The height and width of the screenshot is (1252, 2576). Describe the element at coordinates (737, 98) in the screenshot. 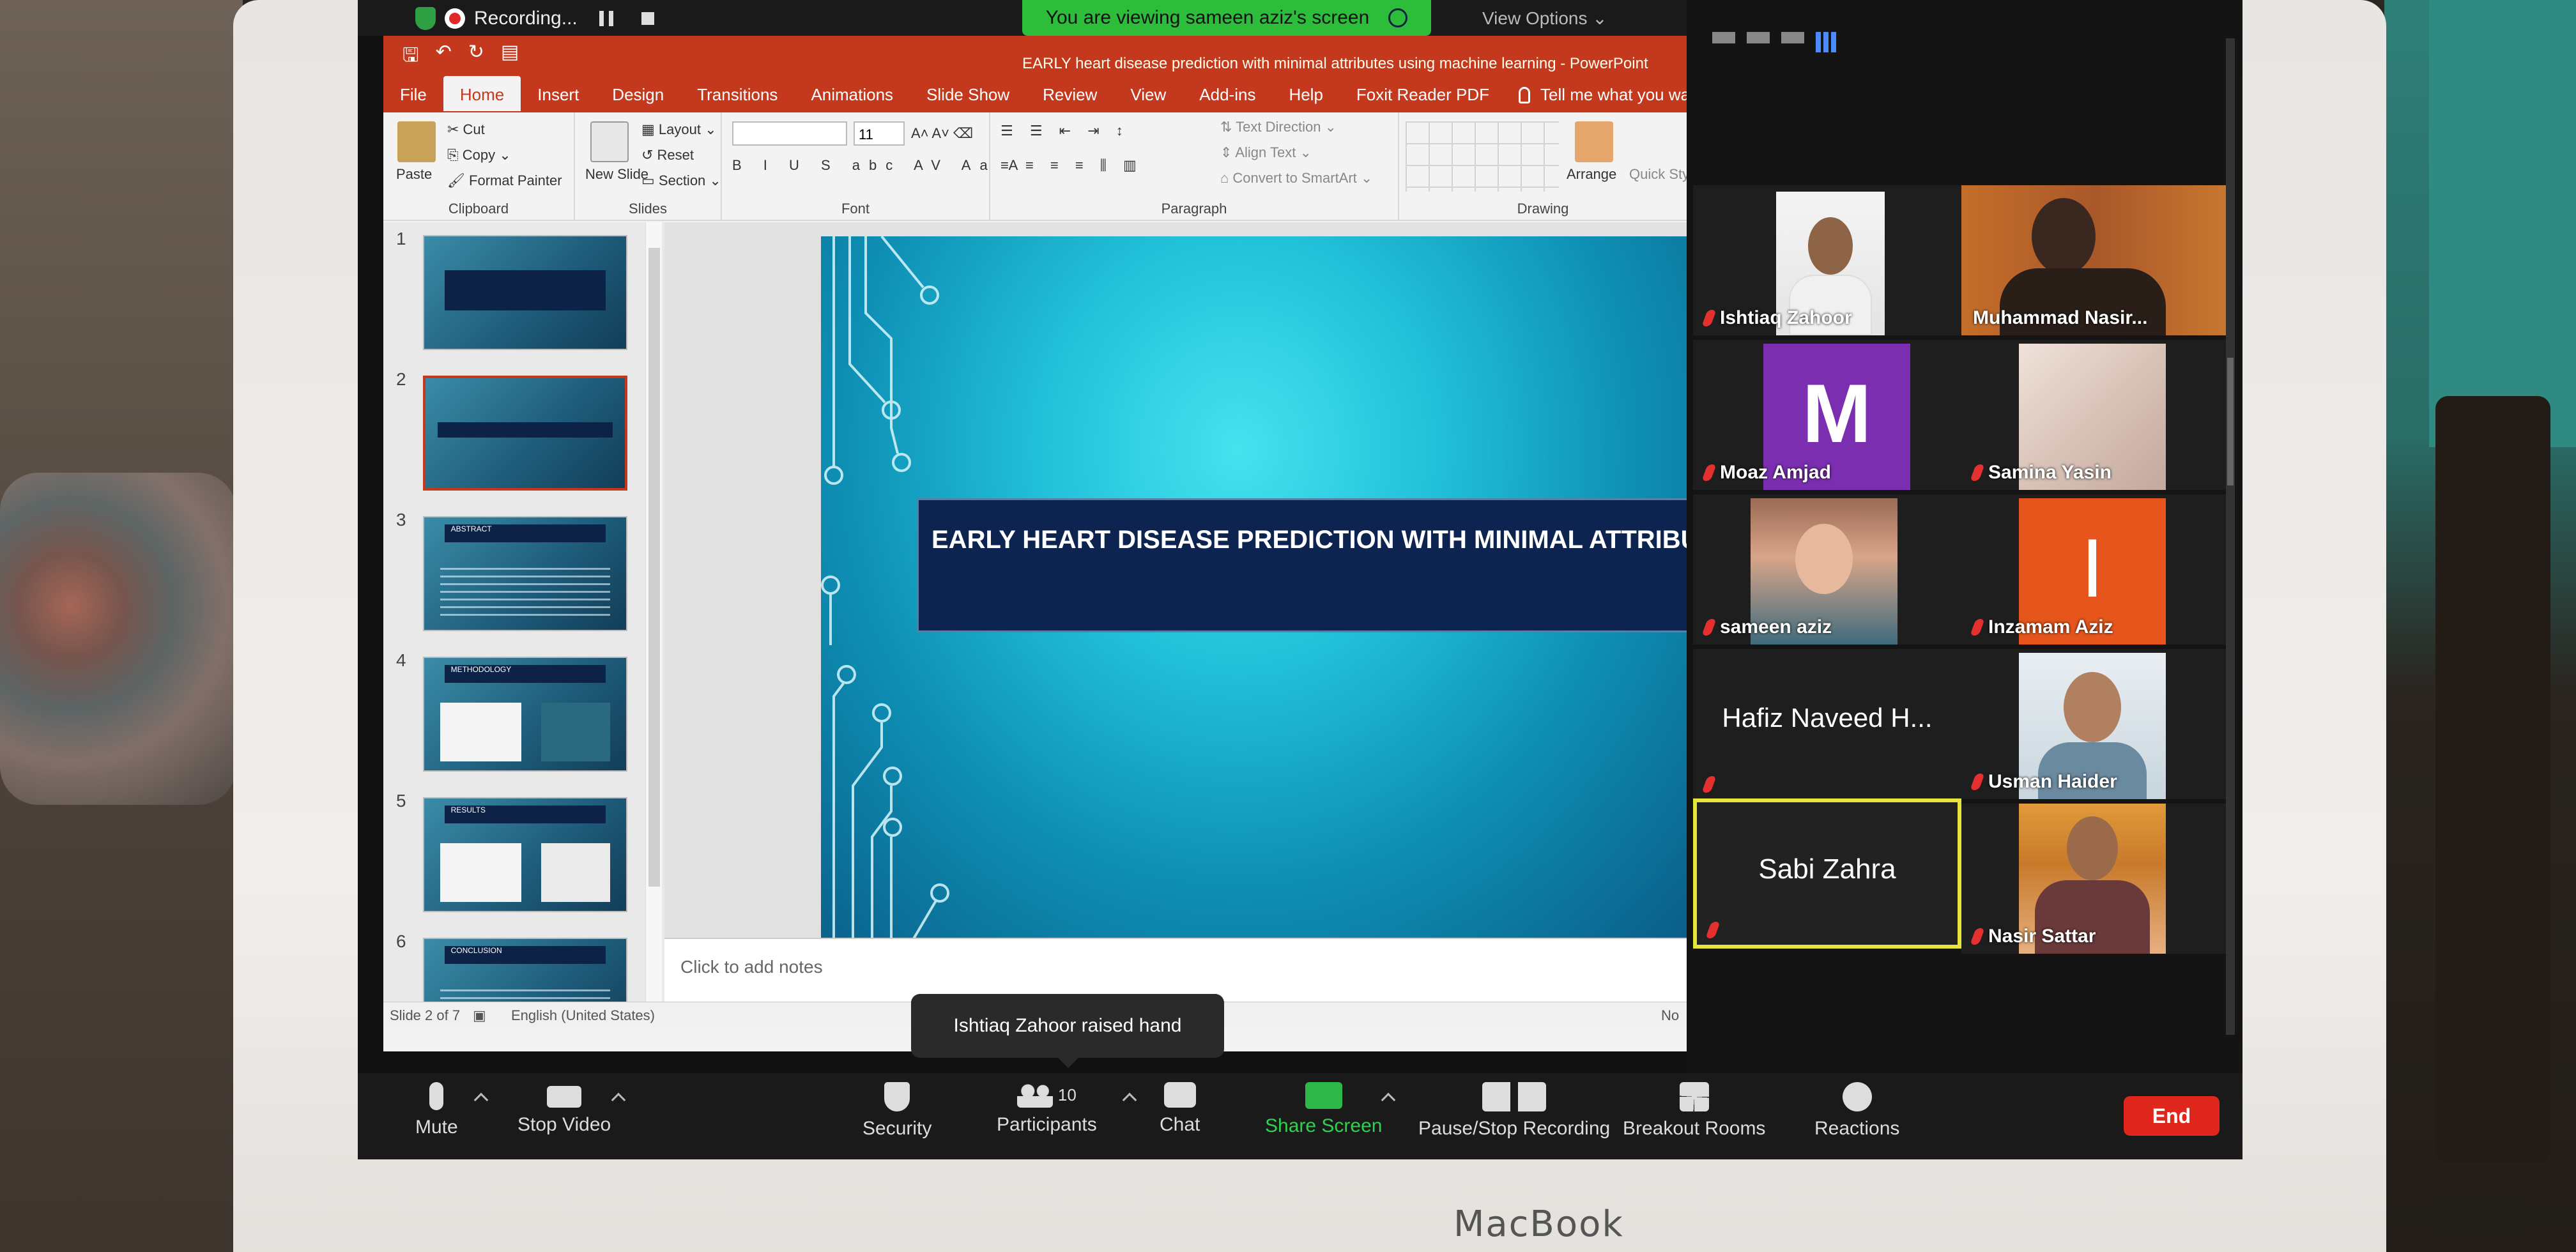

I see `tab-transitions: Transitions` at that location.